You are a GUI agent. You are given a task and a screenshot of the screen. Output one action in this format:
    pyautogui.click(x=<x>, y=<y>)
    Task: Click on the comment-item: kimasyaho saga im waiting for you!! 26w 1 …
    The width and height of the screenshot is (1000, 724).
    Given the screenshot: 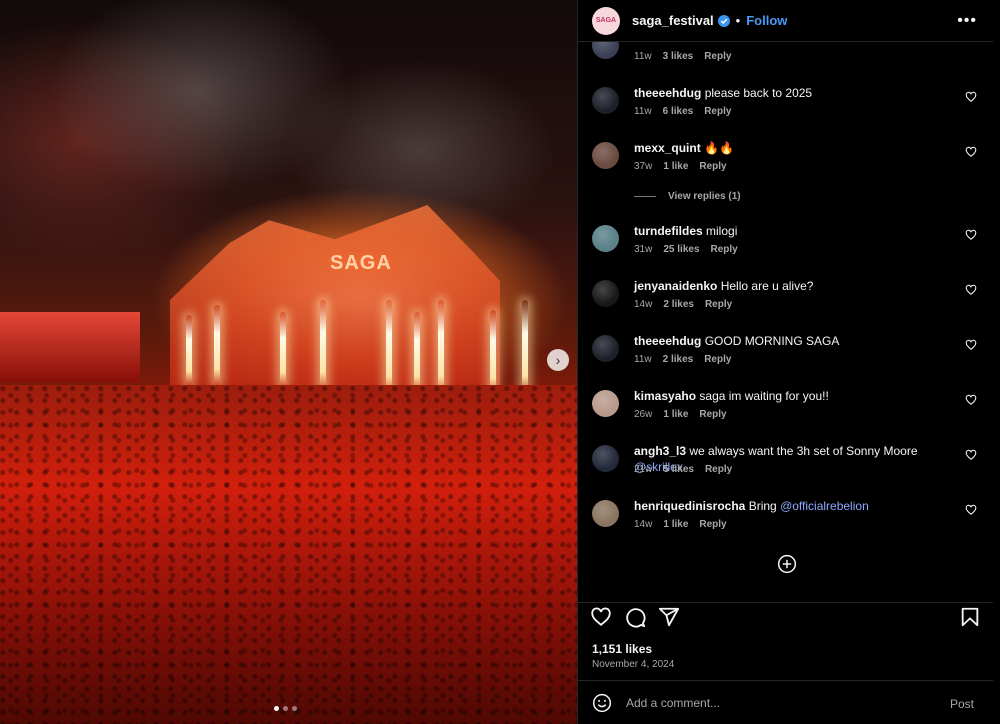 What is the action you would take?
    pyautogui.click(x=784, y=410)
    